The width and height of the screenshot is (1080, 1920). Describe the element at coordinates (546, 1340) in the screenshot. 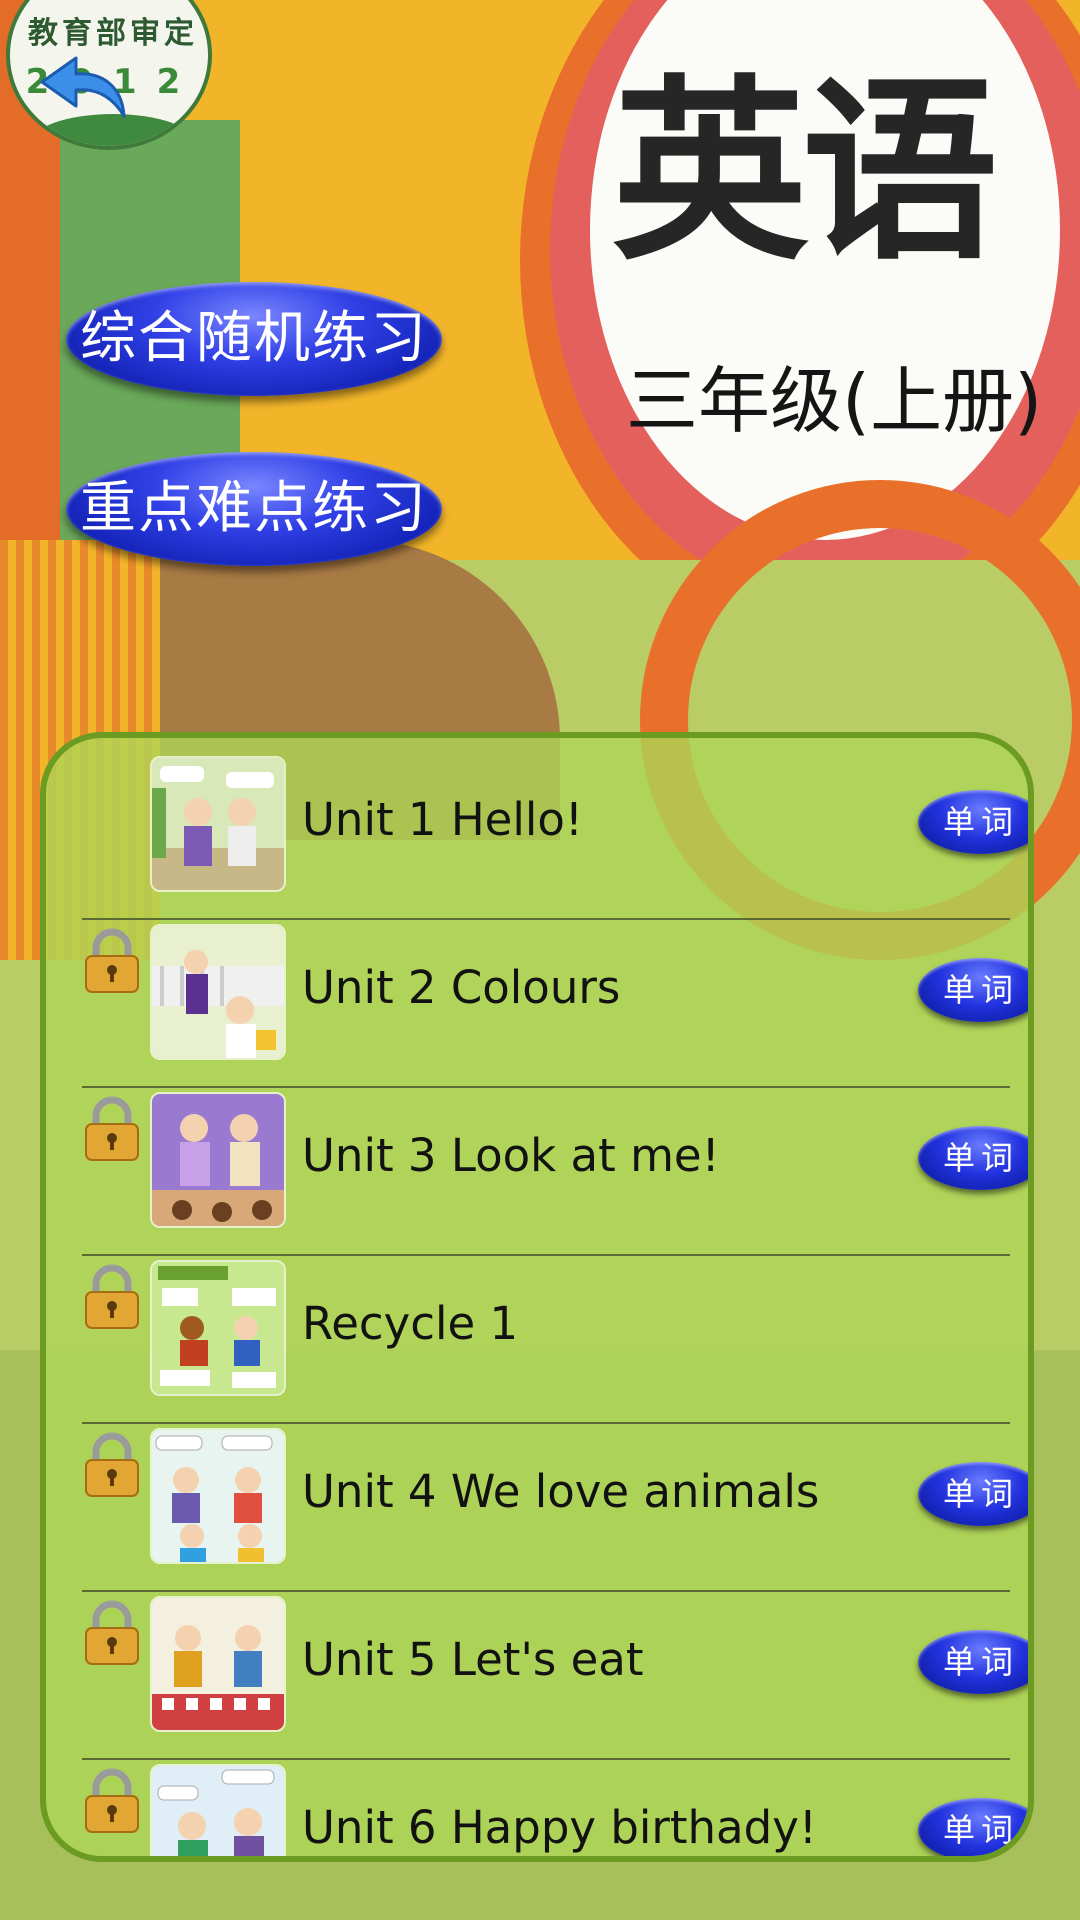

I see `unit-row-4: Recycle 1` at that location.